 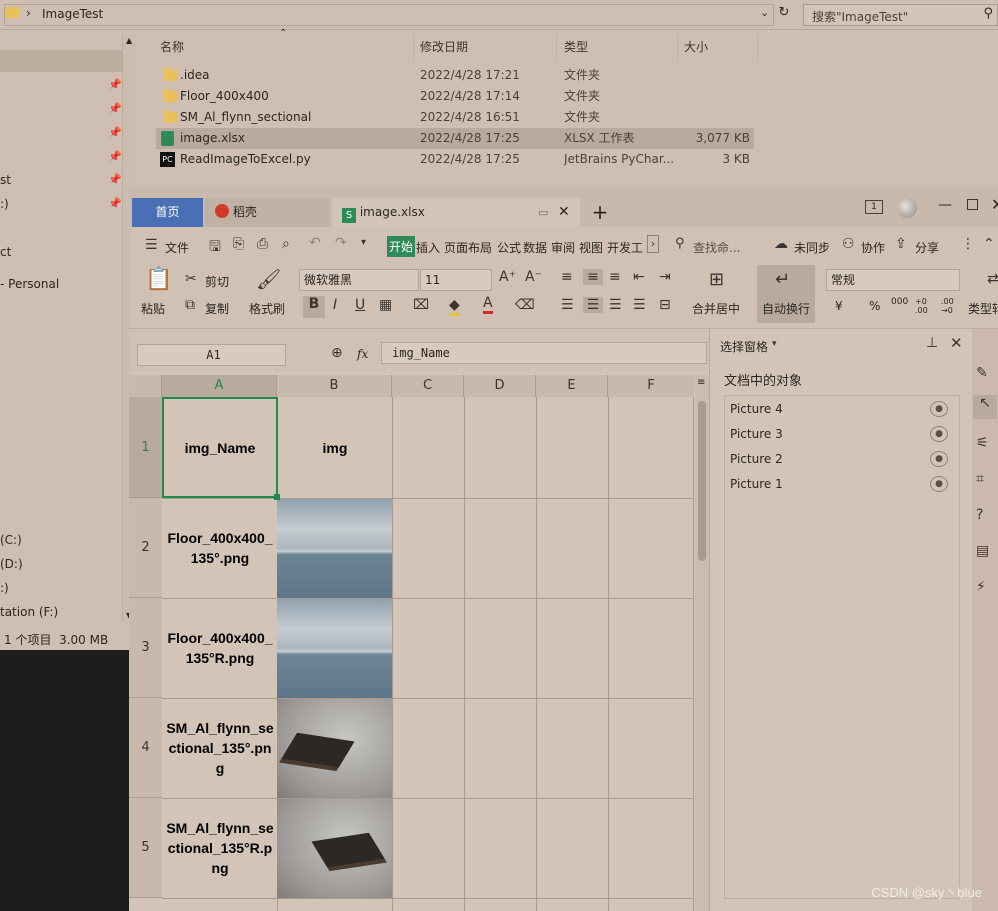 I want to click on formula-input: img_Name, so click(x=544, y=353).